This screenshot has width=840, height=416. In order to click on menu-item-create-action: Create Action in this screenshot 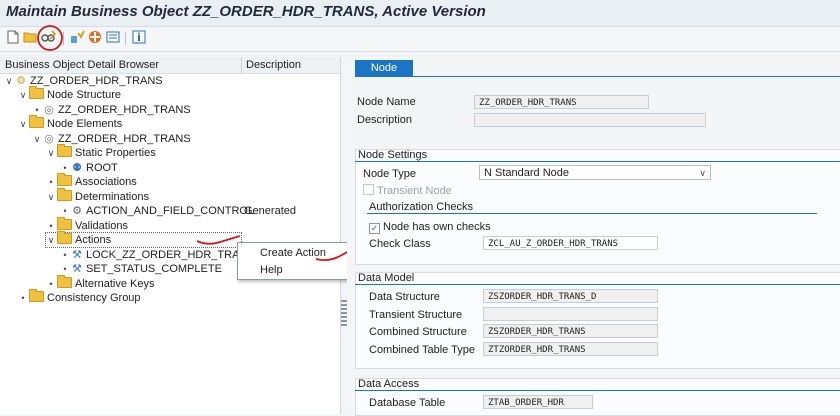, I will do `click(293, 253)`.